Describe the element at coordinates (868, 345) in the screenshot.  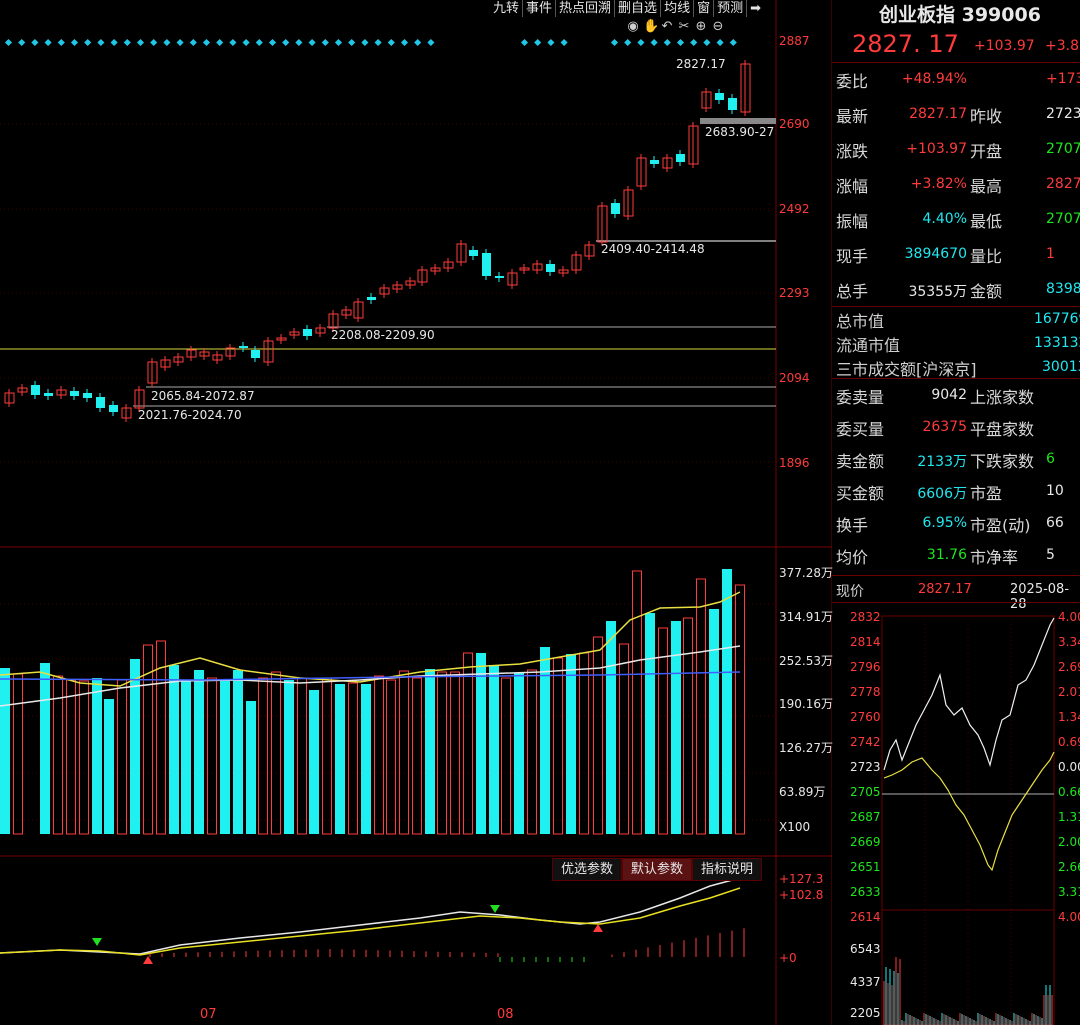
I see `float-market-cap-label: 流通市值` at that location.